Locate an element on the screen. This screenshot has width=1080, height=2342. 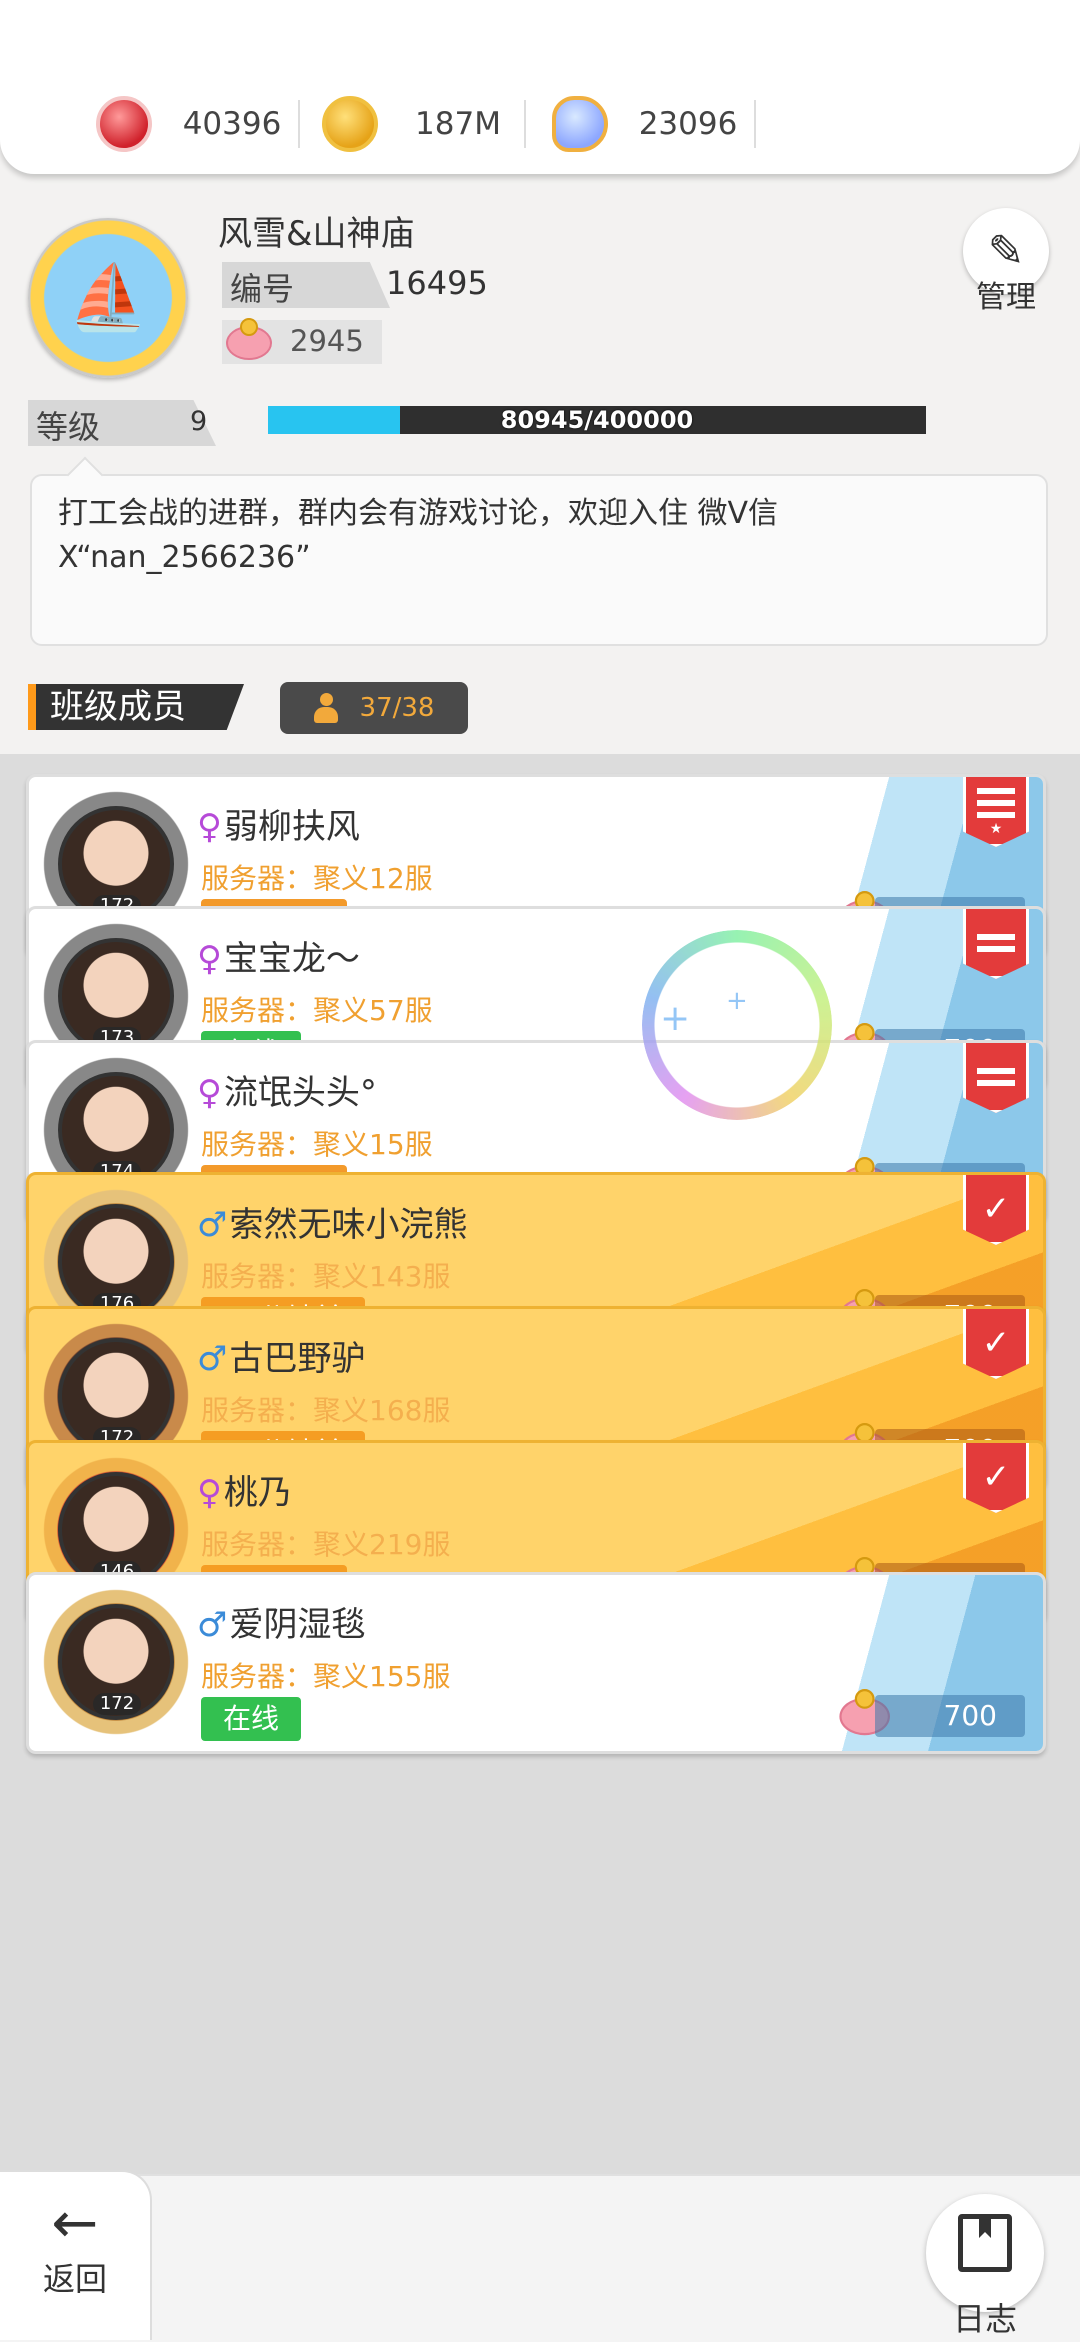
member-name-row: ♂爱阴湿毯 is located at coordinates (281, 1621).